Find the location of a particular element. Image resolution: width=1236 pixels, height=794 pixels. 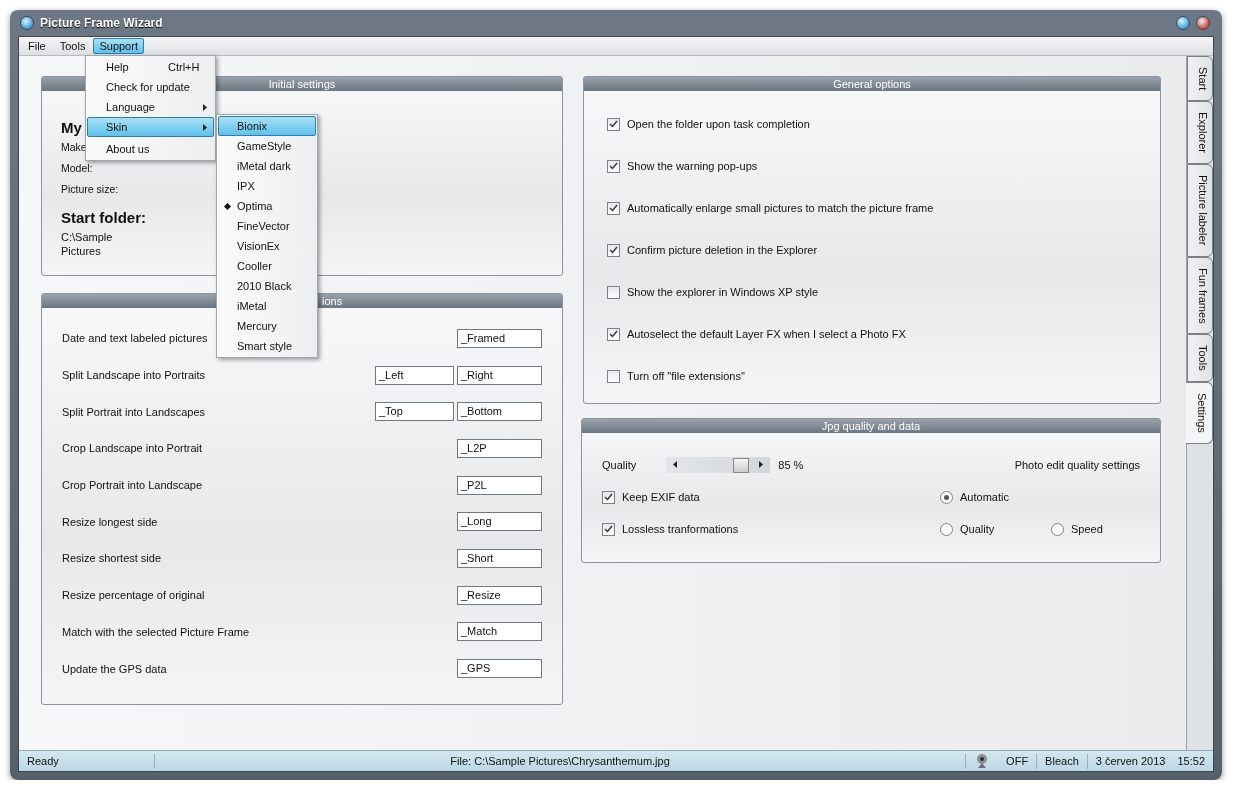

checkbox-label: Show the warning pop-ups is located at coordinates (692, 166).